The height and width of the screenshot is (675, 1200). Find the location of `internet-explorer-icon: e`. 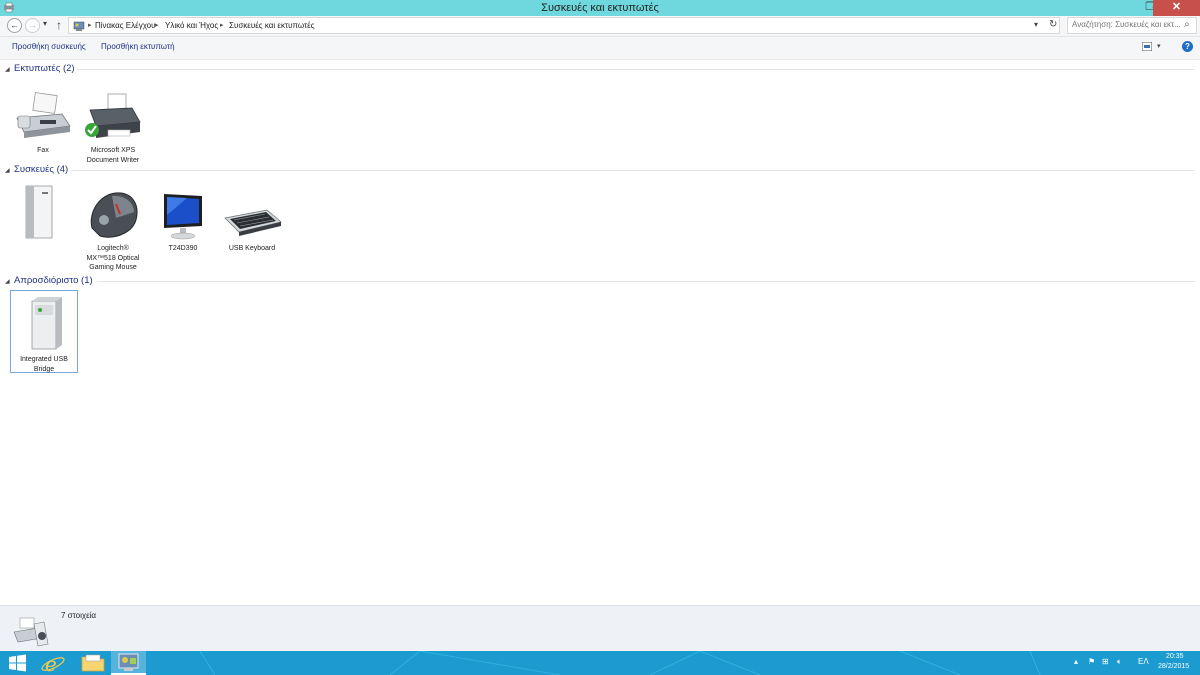

internet-explorer-icon: e is located at coordinates (53, 663).